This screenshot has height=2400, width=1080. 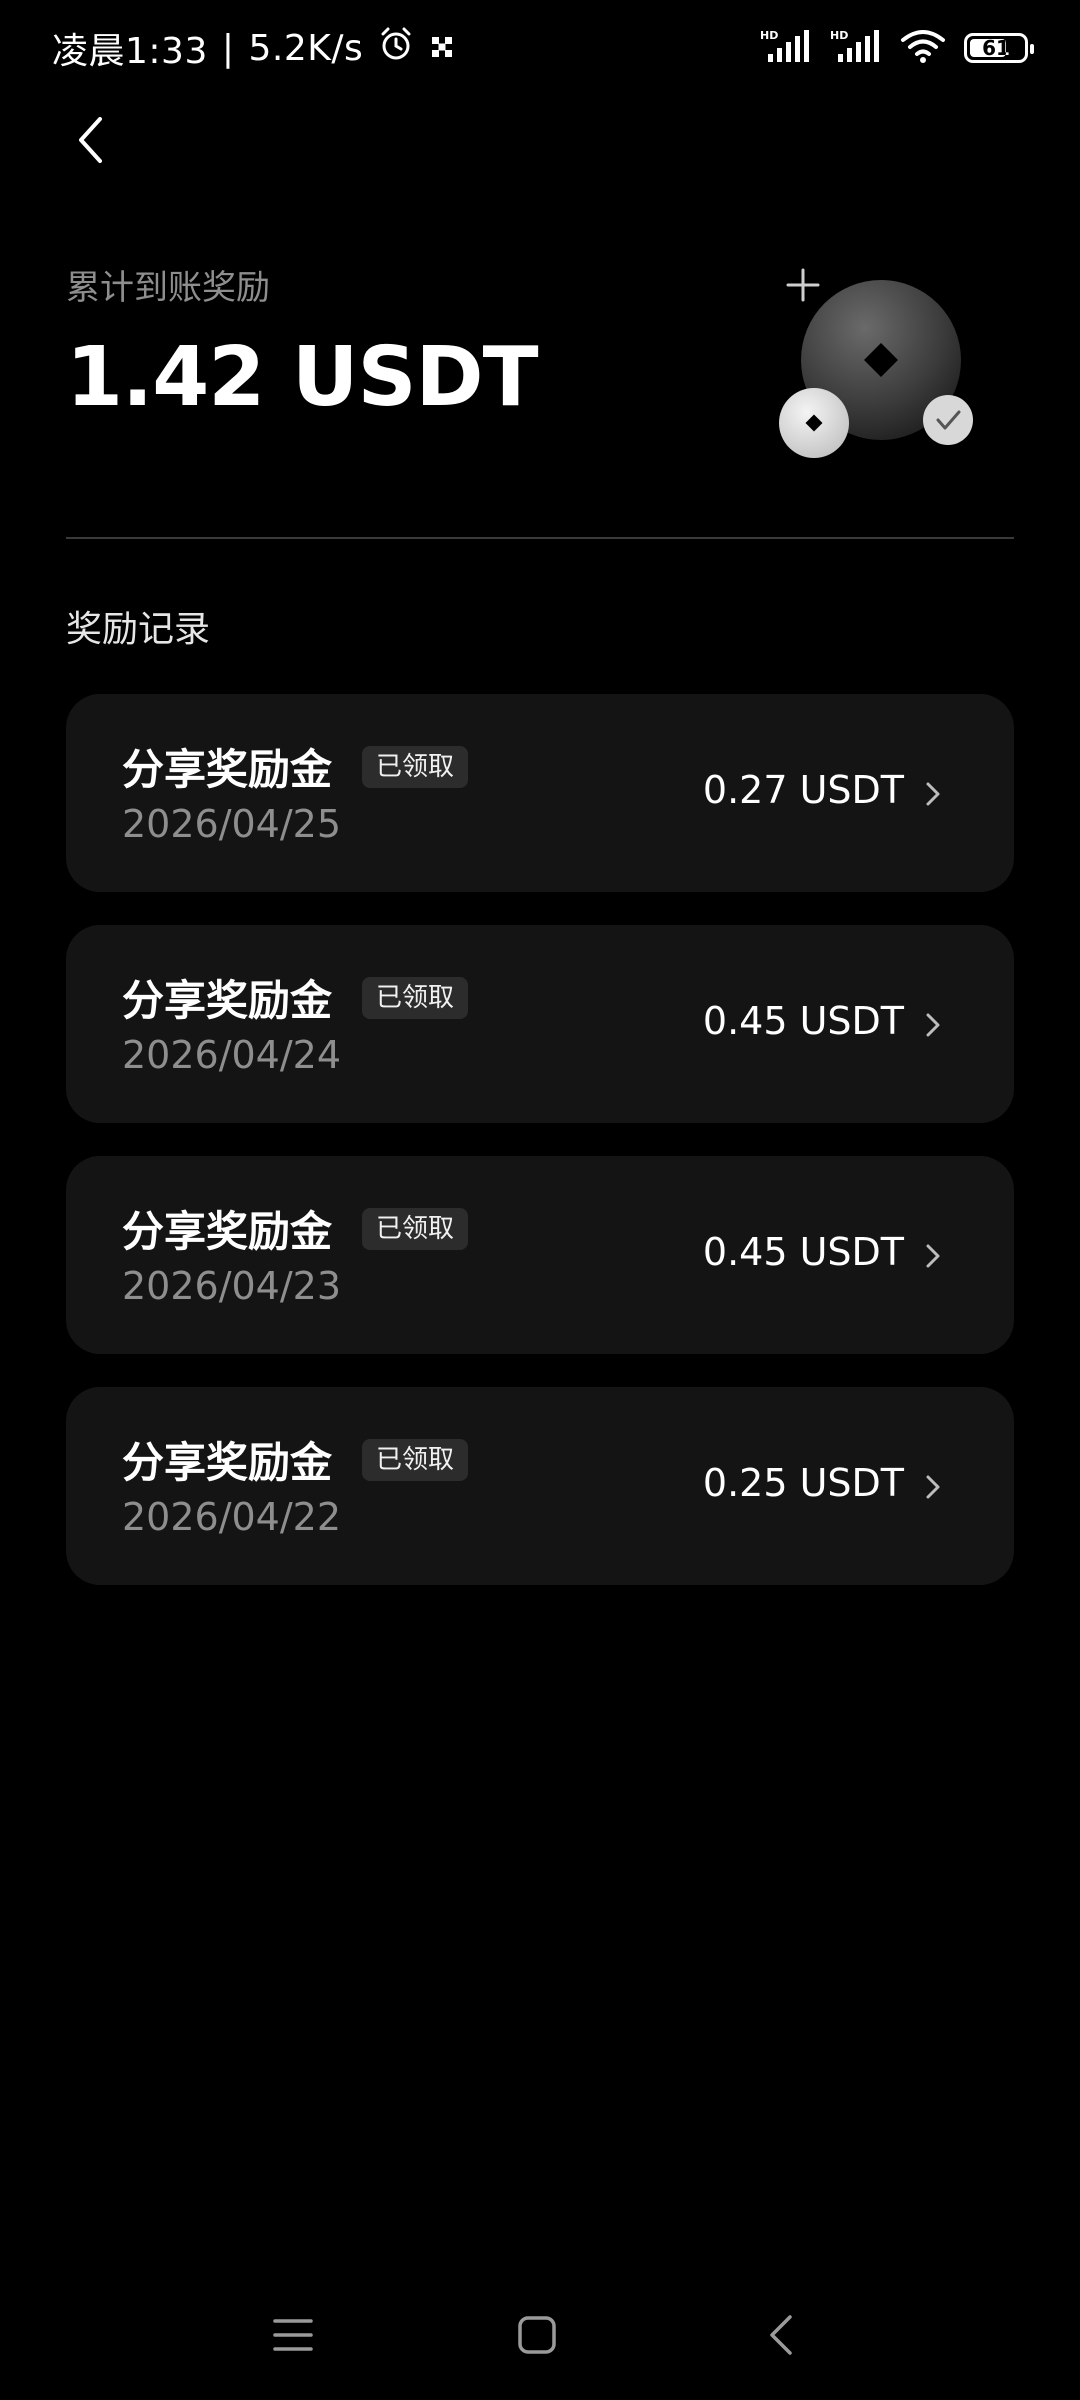 I want to click on list-item: 分享奖励金 已领取 2026/04/24 0.45 USDT, so click(x=540, y=1024).